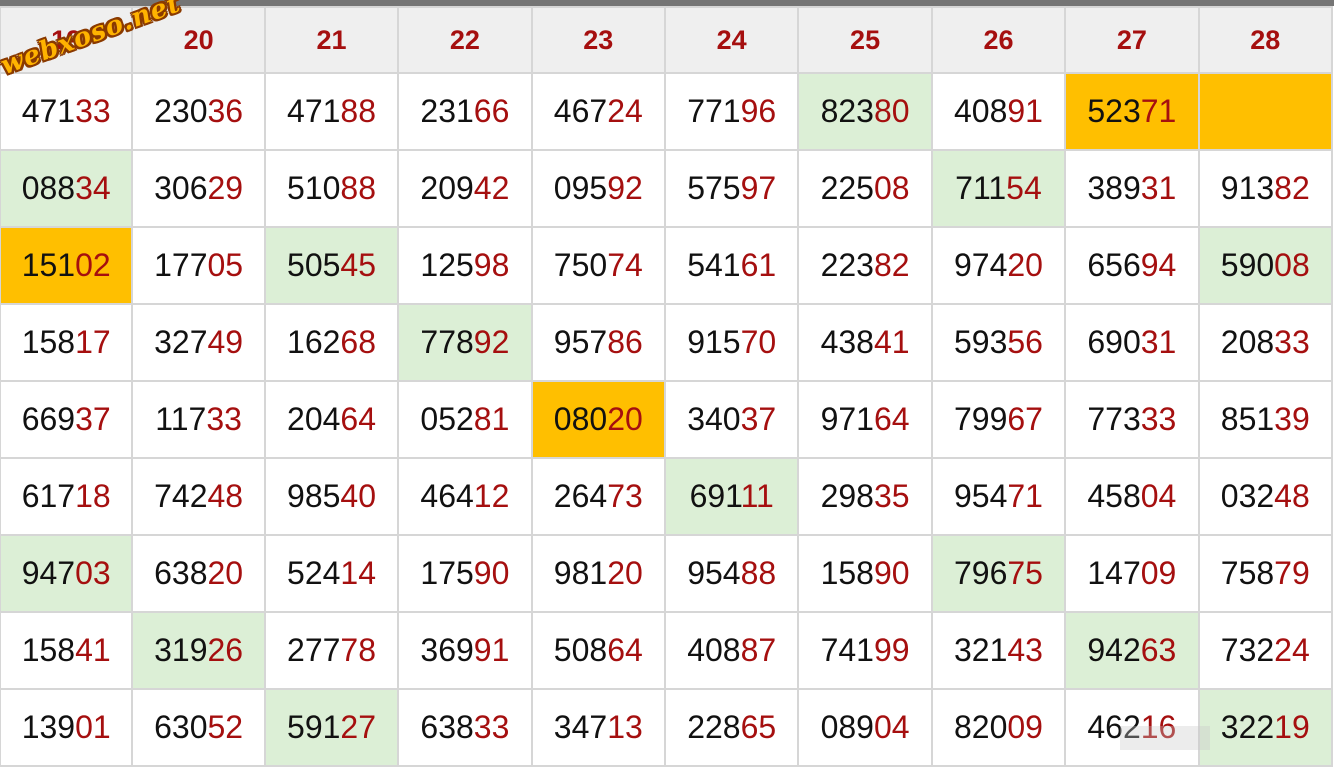 The height and width of the screenshot is (767, 1334). I want to click on number-head: 799, so click(980, 419).